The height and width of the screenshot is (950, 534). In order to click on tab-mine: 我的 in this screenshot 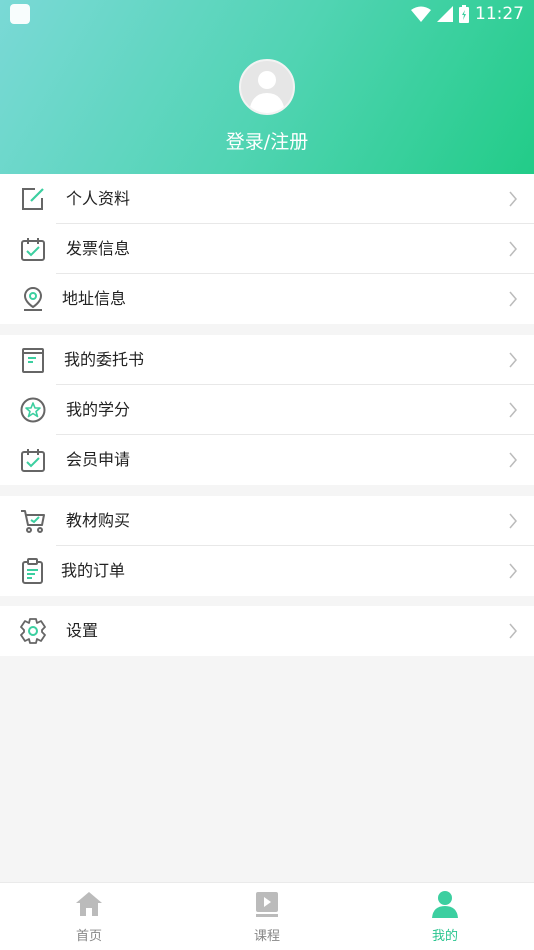, I will do `click(445, 916)`.